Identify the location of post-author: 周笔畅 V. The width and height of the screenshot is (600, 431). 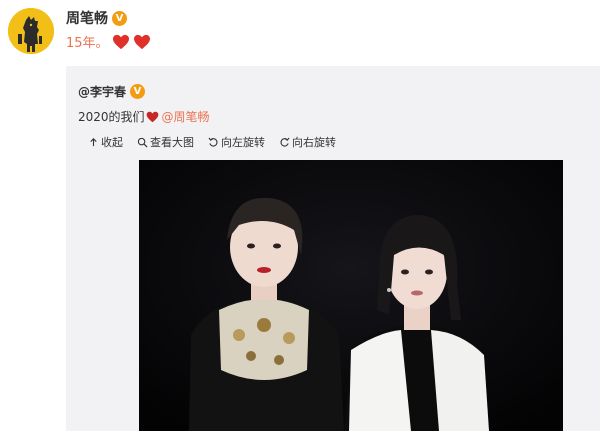
(96, 18).